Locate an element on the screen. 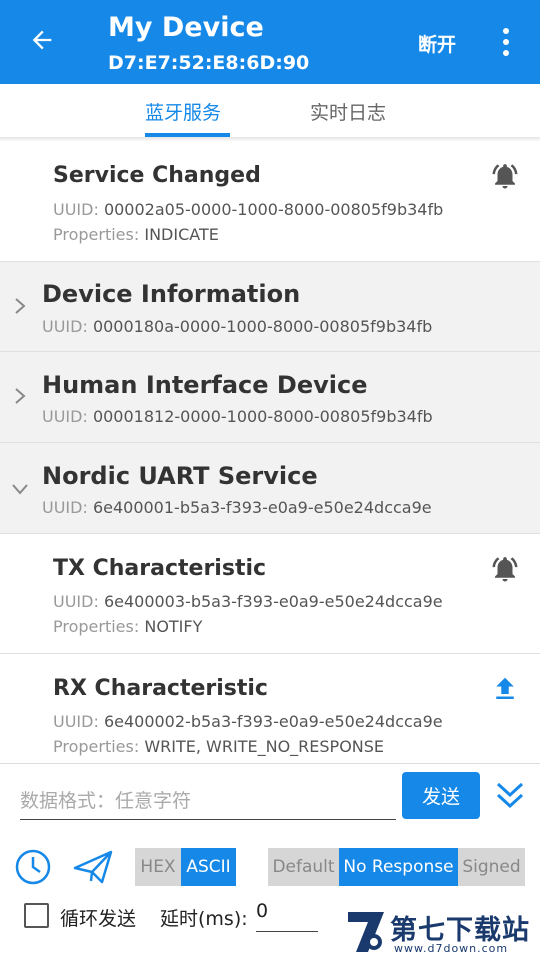 This screenshot has width=540, height=960. characteristic-properties: Properties: INDICATE is located at coordinates (136, 234).